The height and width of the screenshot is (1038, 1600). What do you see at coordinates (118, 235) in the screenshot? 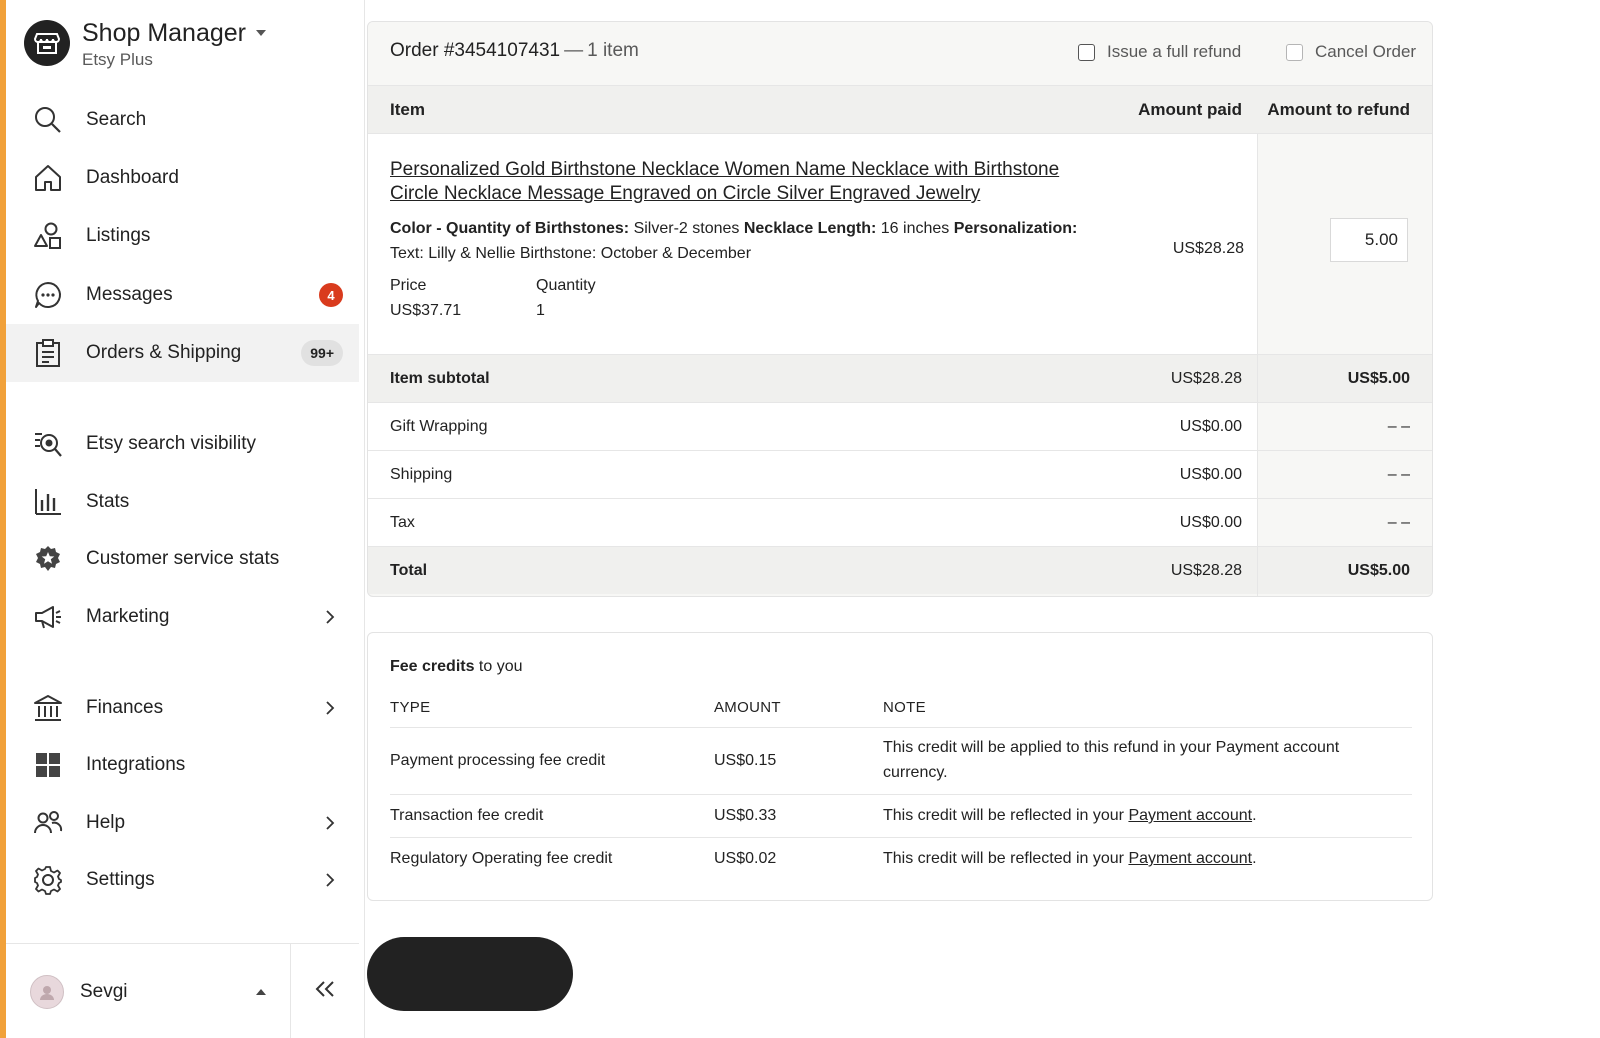
I see `sidebar-item-label: Listings` at bounding box center [118, 235].